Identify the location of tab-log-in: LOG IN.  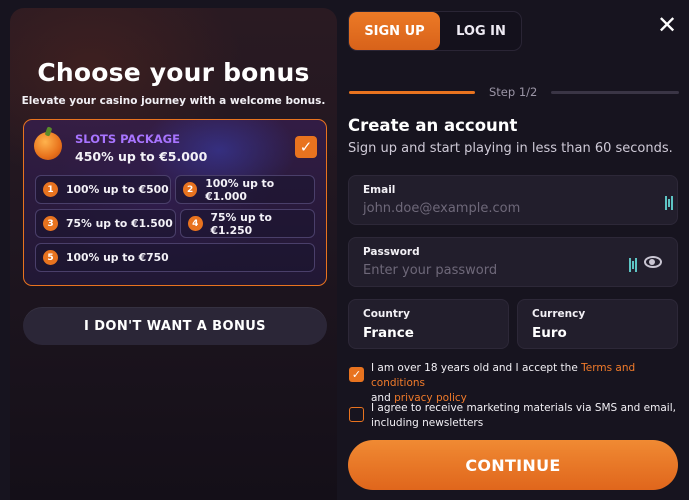
(481, 31).